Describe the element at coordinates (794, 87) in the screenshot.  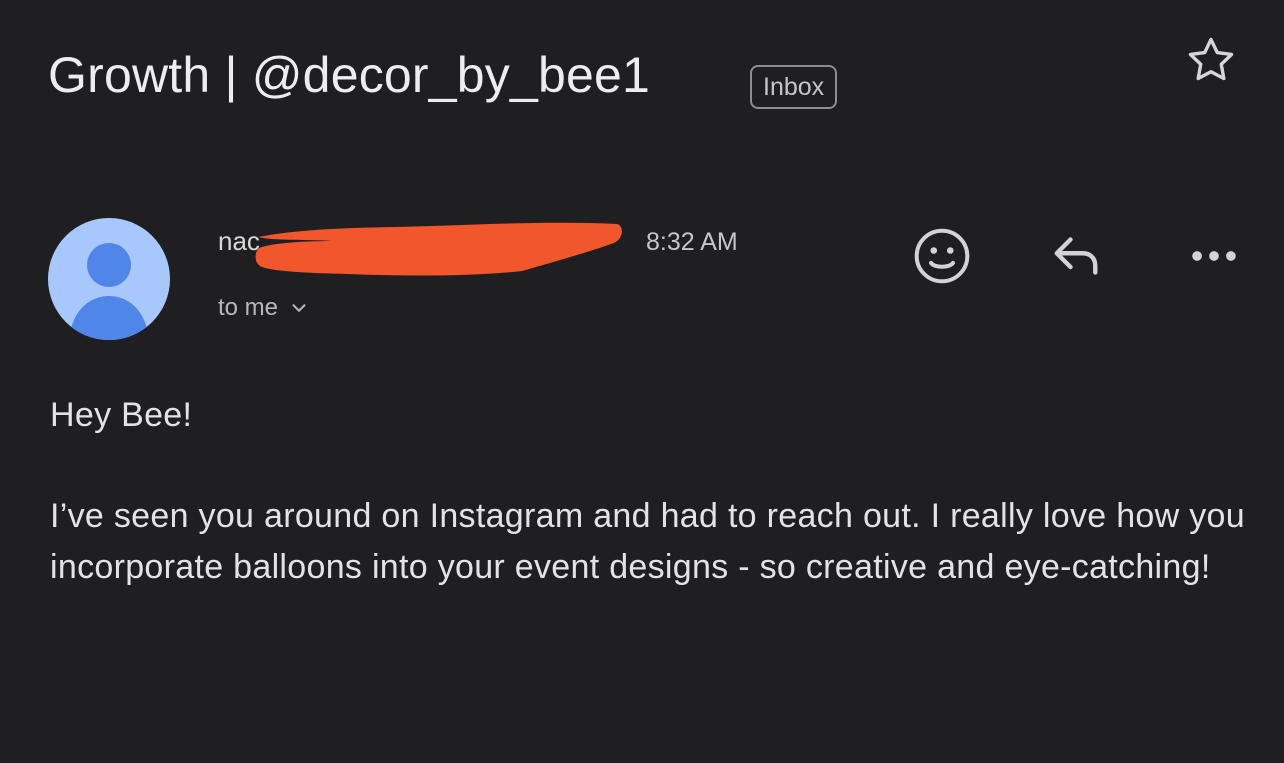
I see `inbox-label-chip: Inbox` at that location.